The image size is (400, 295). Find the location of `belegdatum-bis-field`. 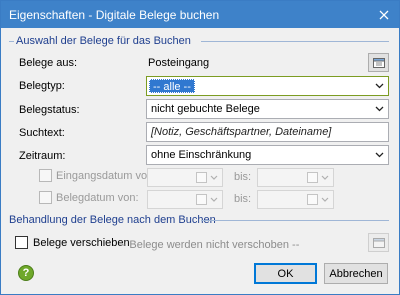

belegdatum-bis-field is located at coordinates (295, 199).